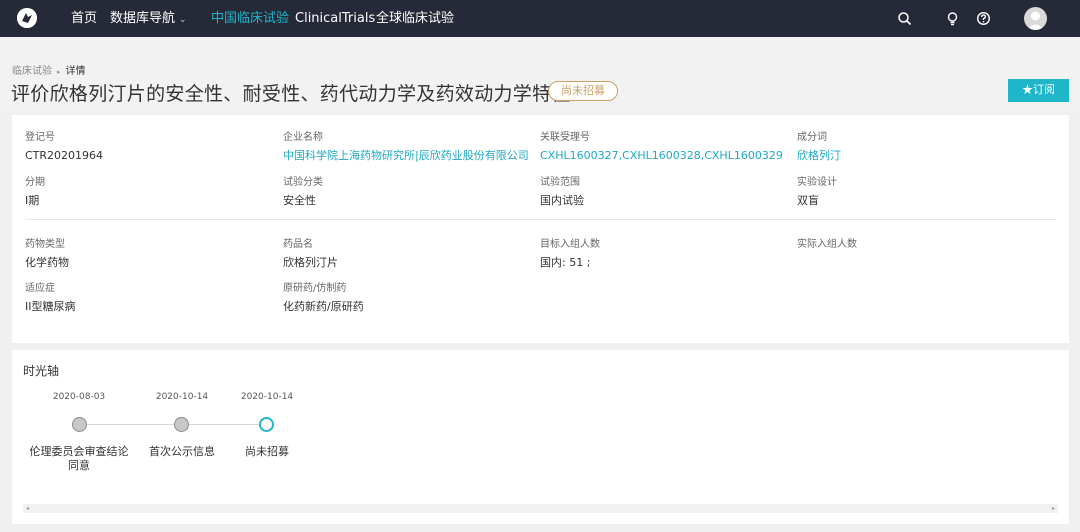 The height and width of the screenshot is (532, 1080). Describe the element at coordinates (299, 200) in the screenshot. I see `field-value: 安全性` at that location.